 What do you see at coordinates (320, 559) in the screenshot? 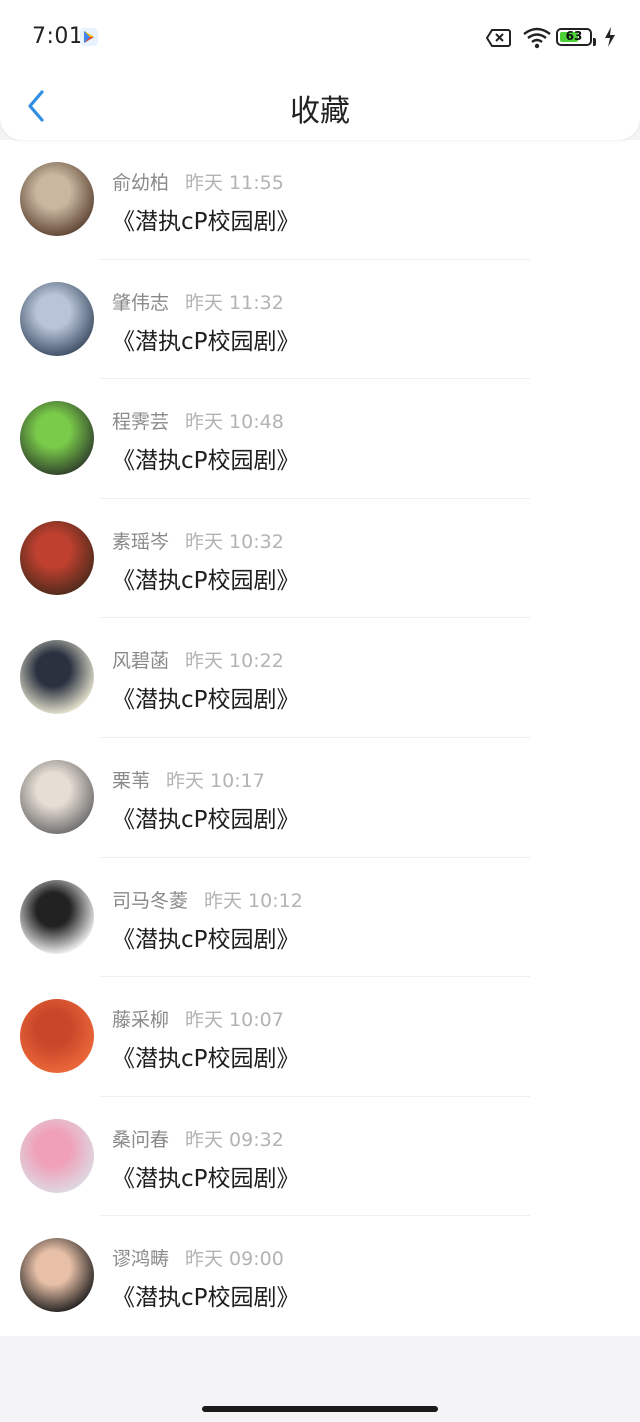
I see `favorite-item: 素瑶岑 昨天 10:32 《潜执cP校园剧》` at bounding box center [320, 559].